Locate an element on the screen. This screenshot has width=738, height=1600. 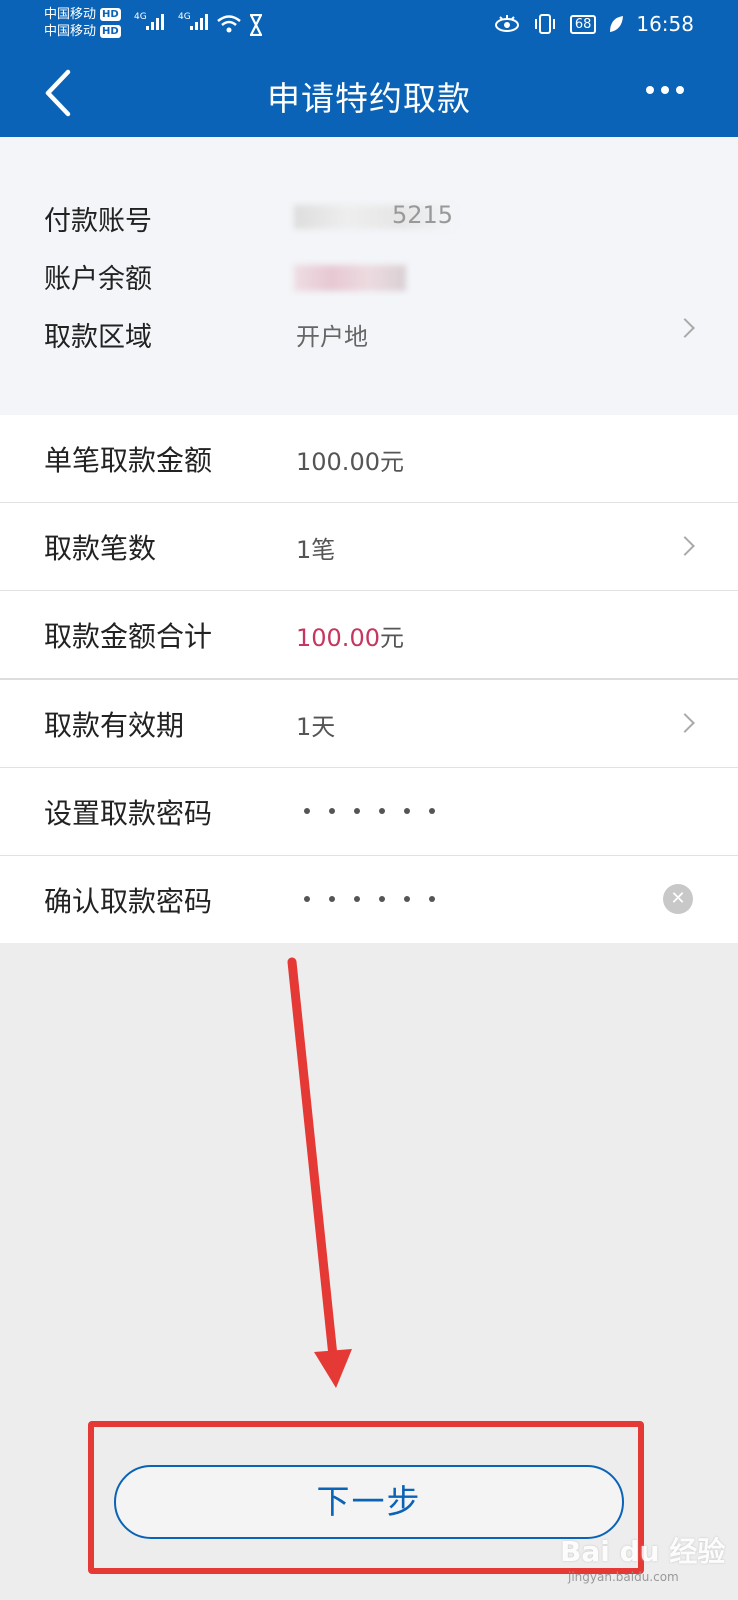
watermark-logo: Bai du 经验 is located at coordinates (643, 1551).